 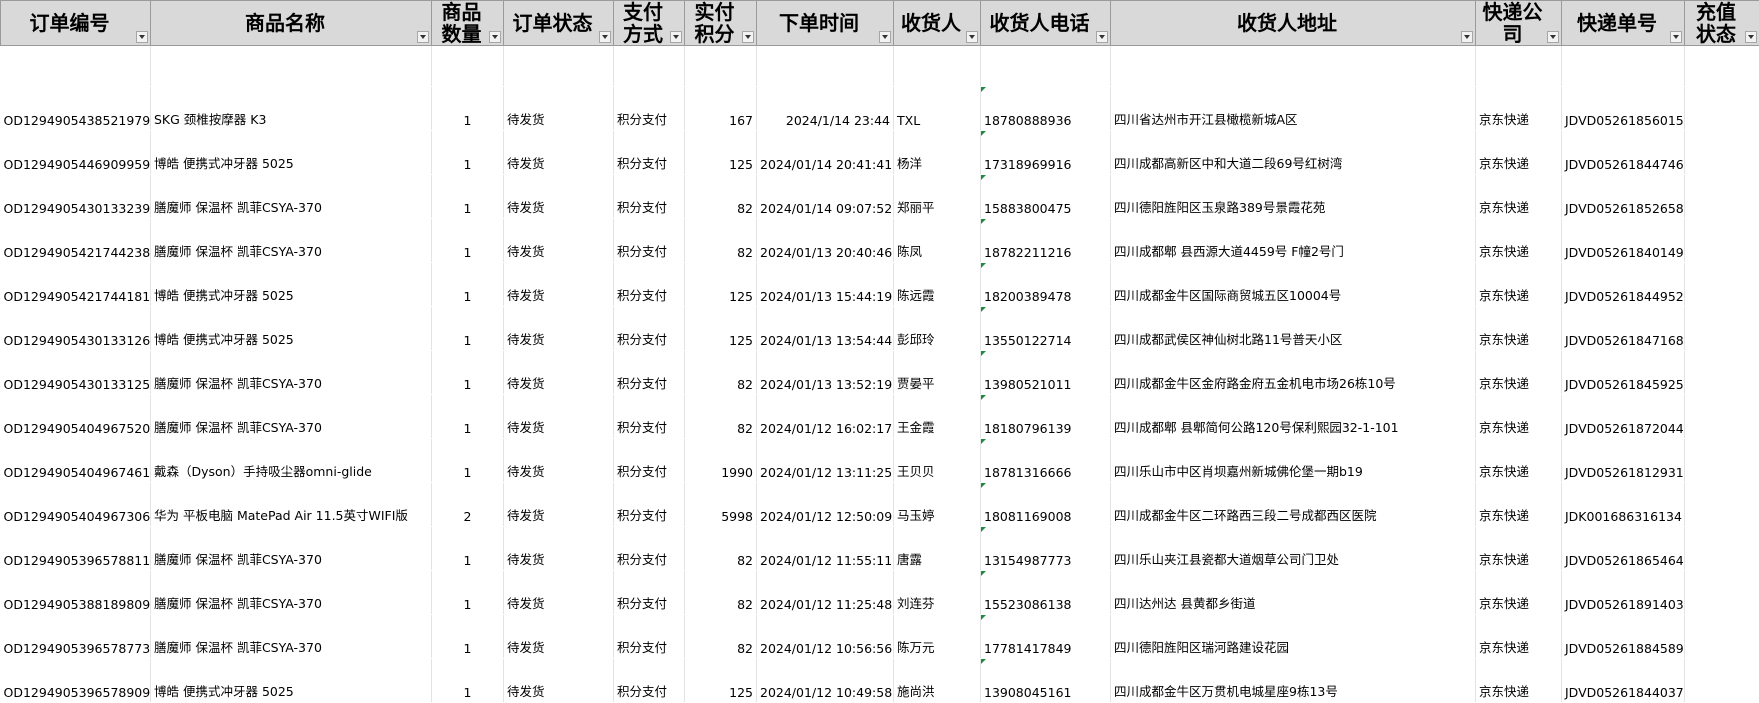 I want to click on cell-phone: 13908045161, so click(x=1046, y=681).